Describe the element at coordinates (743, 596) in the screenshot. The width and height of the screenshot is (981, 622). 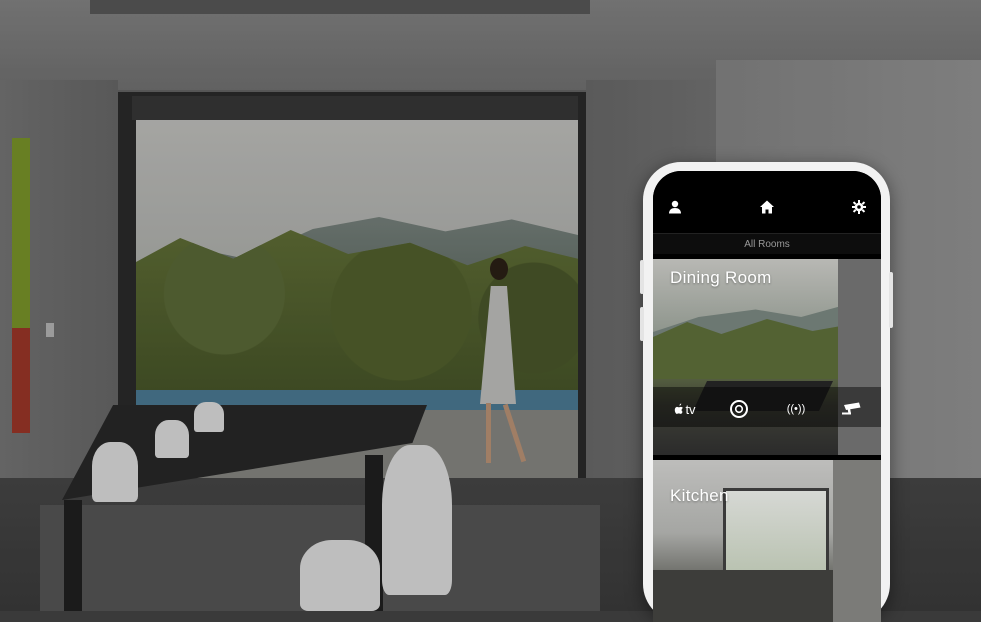
I see `room-photo-counter` at that location.